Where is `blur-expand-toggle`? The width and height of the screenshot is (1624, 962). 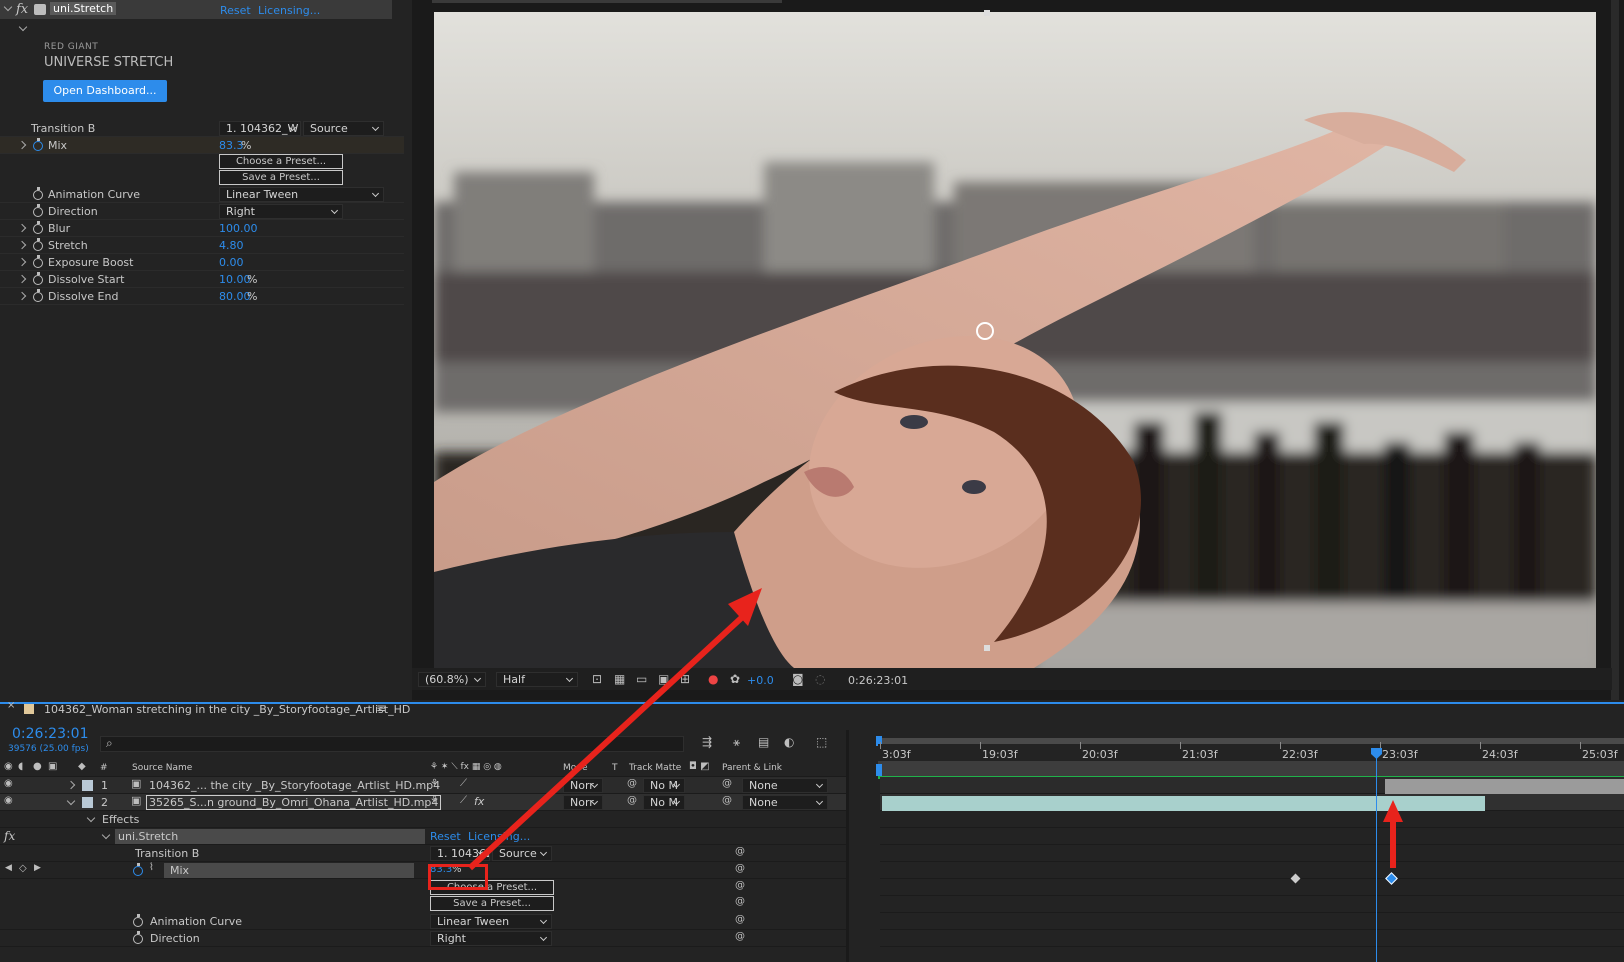 blur-expand-toggle is located at coordinates (22, 228).